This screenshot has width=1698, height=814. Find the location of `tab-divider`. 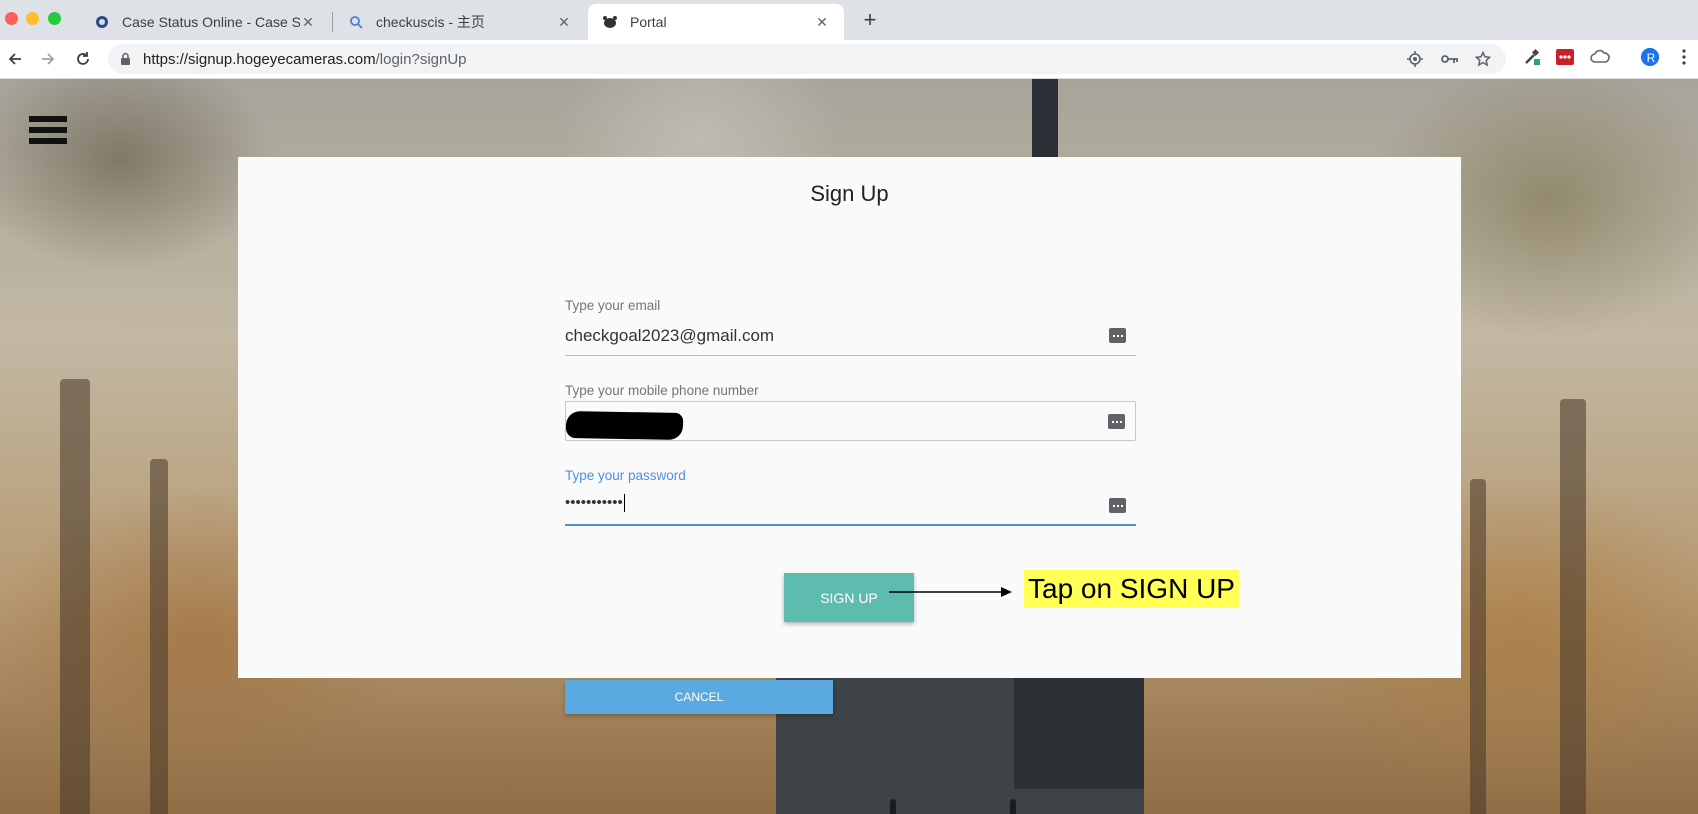

tab-divider is located at coordinates (332, 22).